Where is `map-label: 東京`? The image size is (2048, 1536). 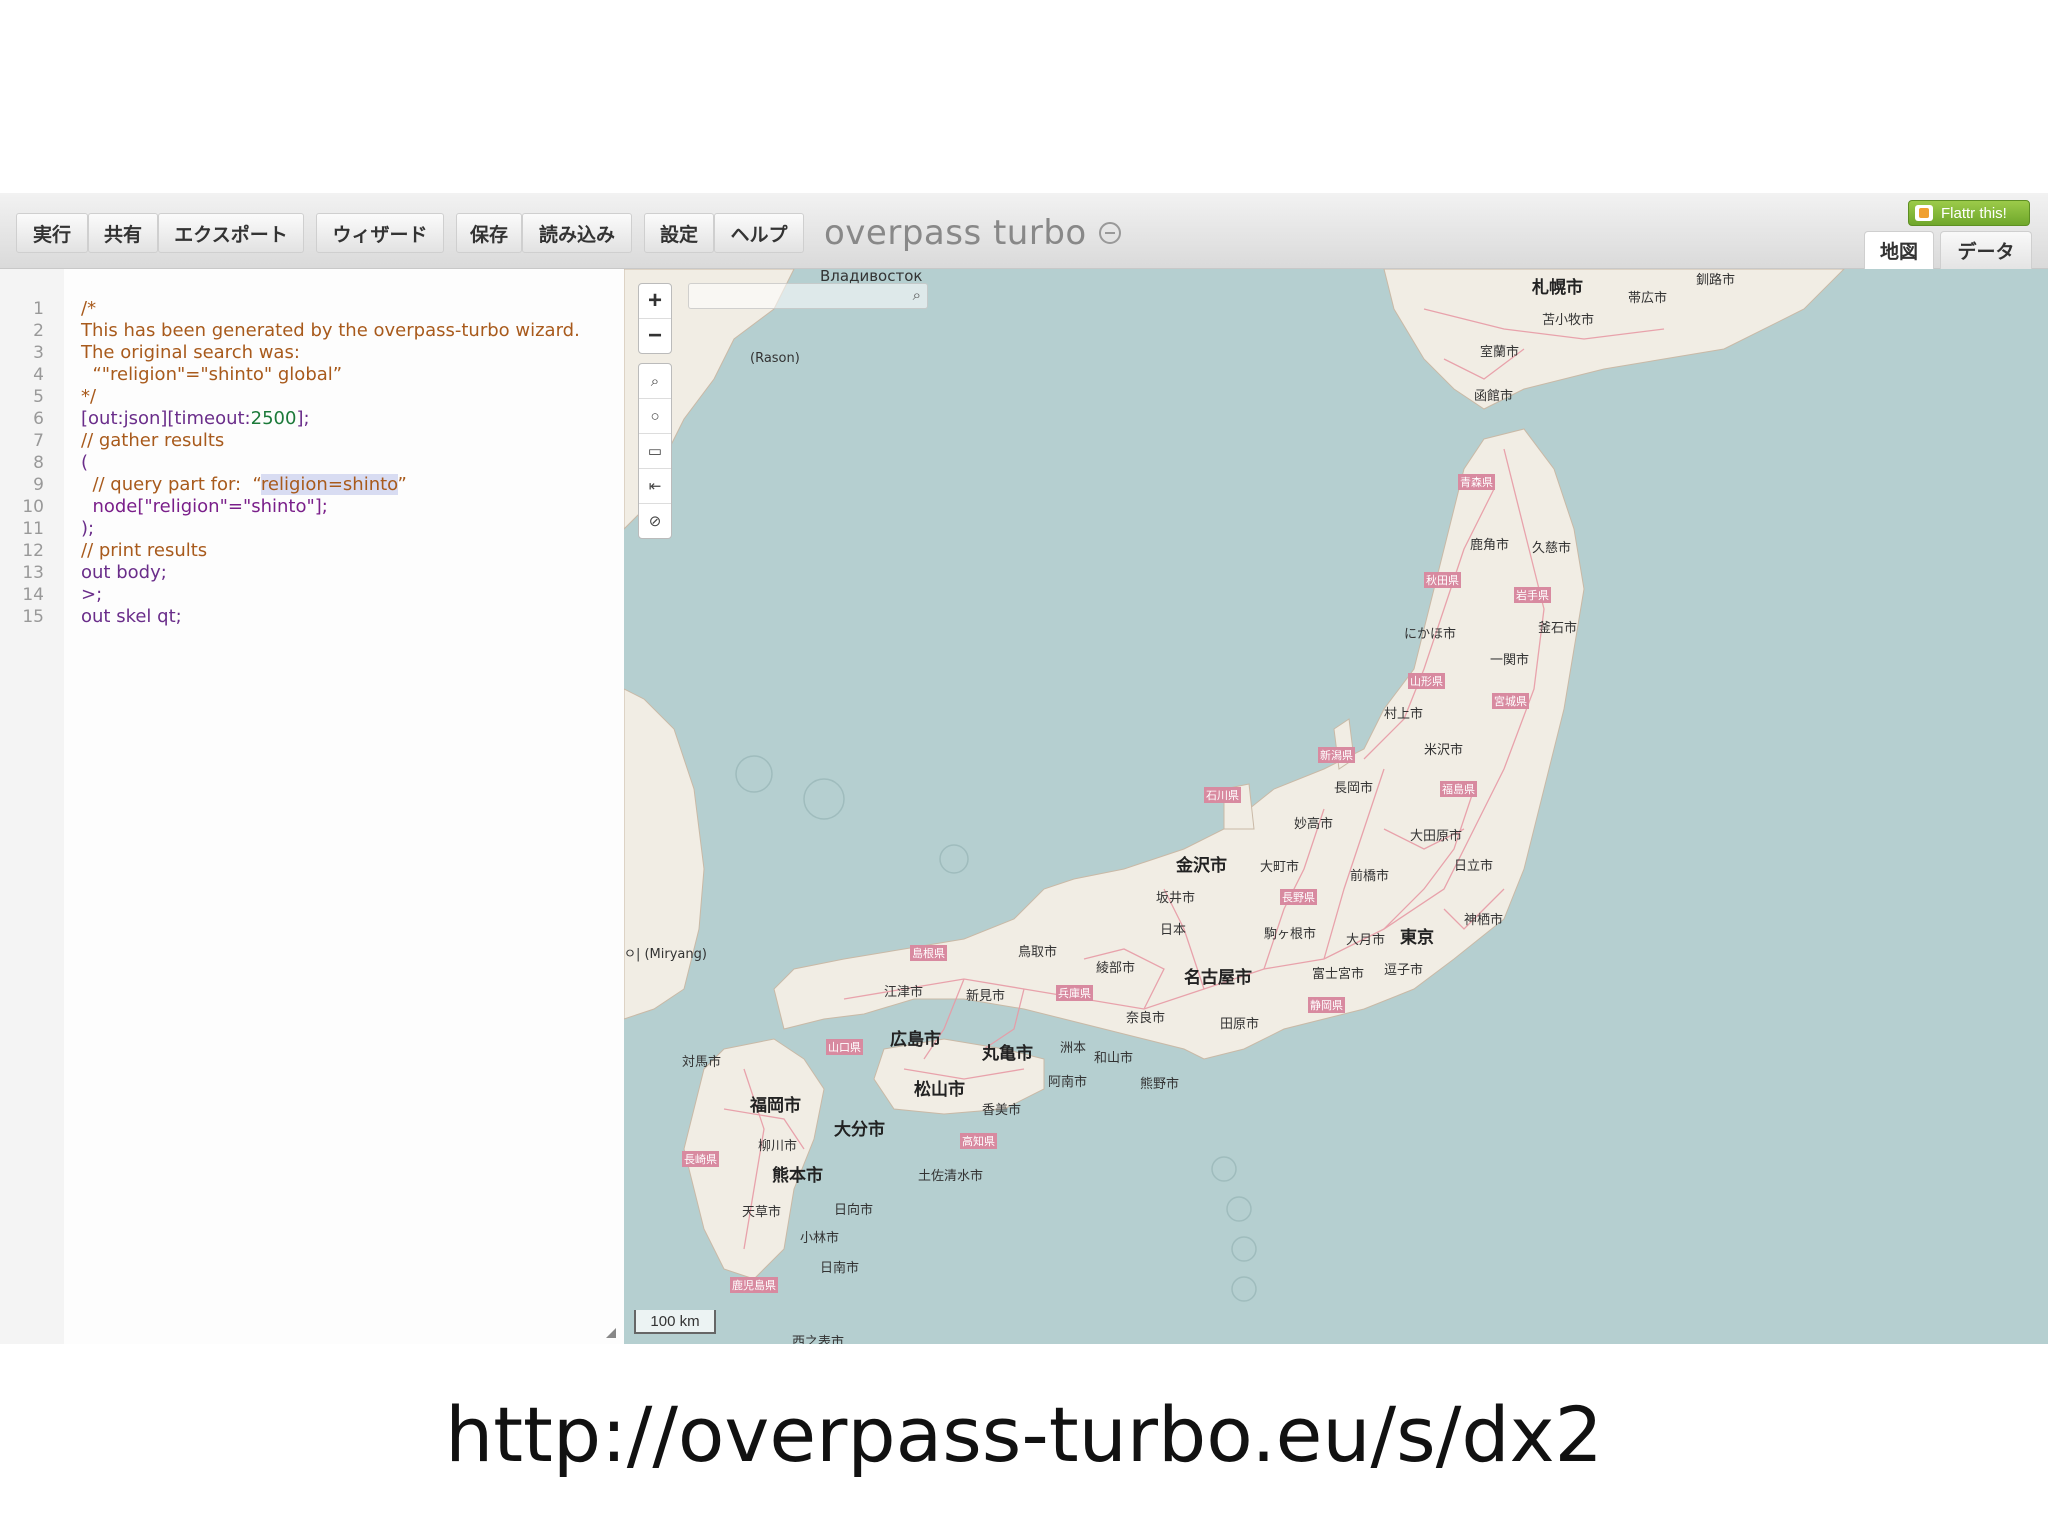 map-label: 東京 is located at coordinates (1417, 938).